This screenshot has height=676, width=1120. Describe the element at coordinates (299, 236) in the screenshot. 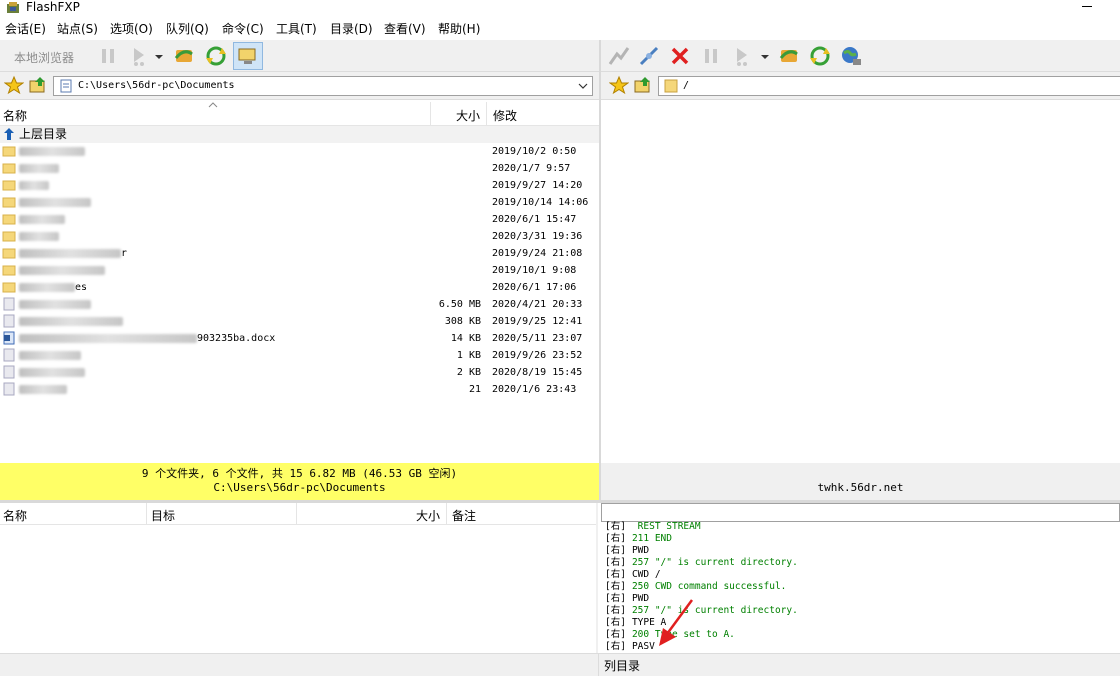

I see `folder-row: 2020/3/31 19:36` at that location.